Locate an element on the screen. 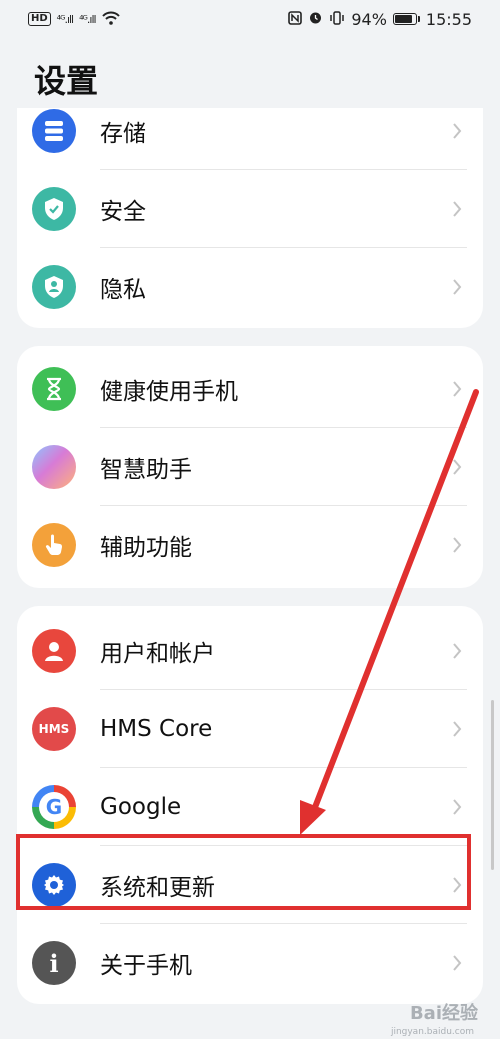 The image size is (500, 1039). alarm-icon is located at coordinates (315, 19).